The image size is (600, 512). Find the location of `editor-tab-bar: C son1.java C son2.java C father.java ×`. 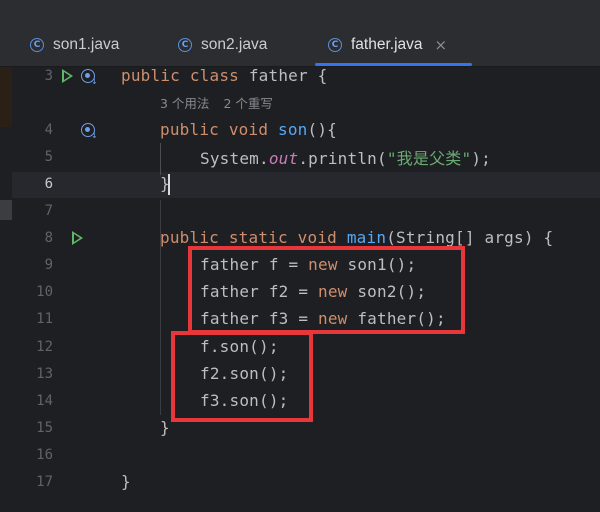

editor-tab-bar: C son1.java C son2.java C father.java × is located at coordinates (300, 33).